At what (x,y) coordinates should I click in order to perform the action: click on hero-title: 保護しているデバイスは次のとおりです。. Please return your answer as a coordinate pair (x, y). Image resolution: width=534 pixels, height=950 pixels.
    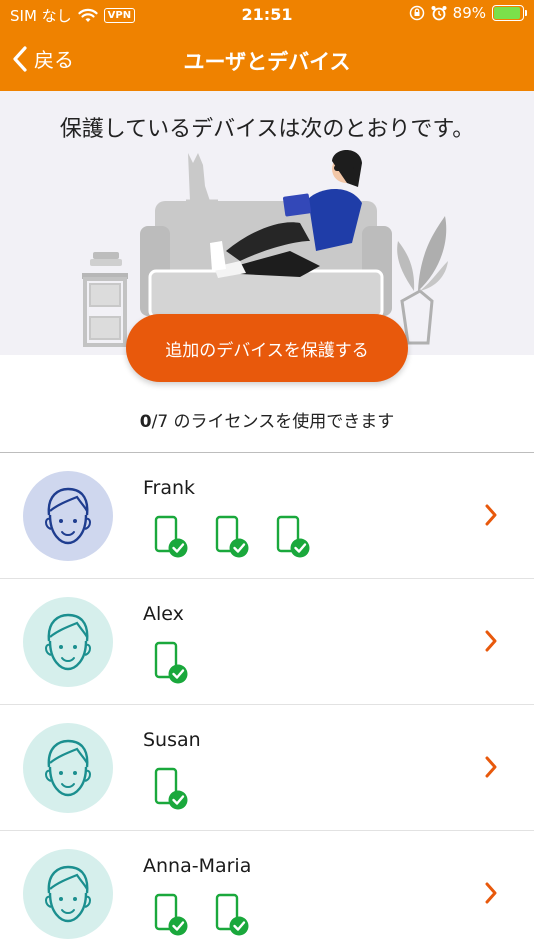
    Looking at the image, I should click on (267, 129).